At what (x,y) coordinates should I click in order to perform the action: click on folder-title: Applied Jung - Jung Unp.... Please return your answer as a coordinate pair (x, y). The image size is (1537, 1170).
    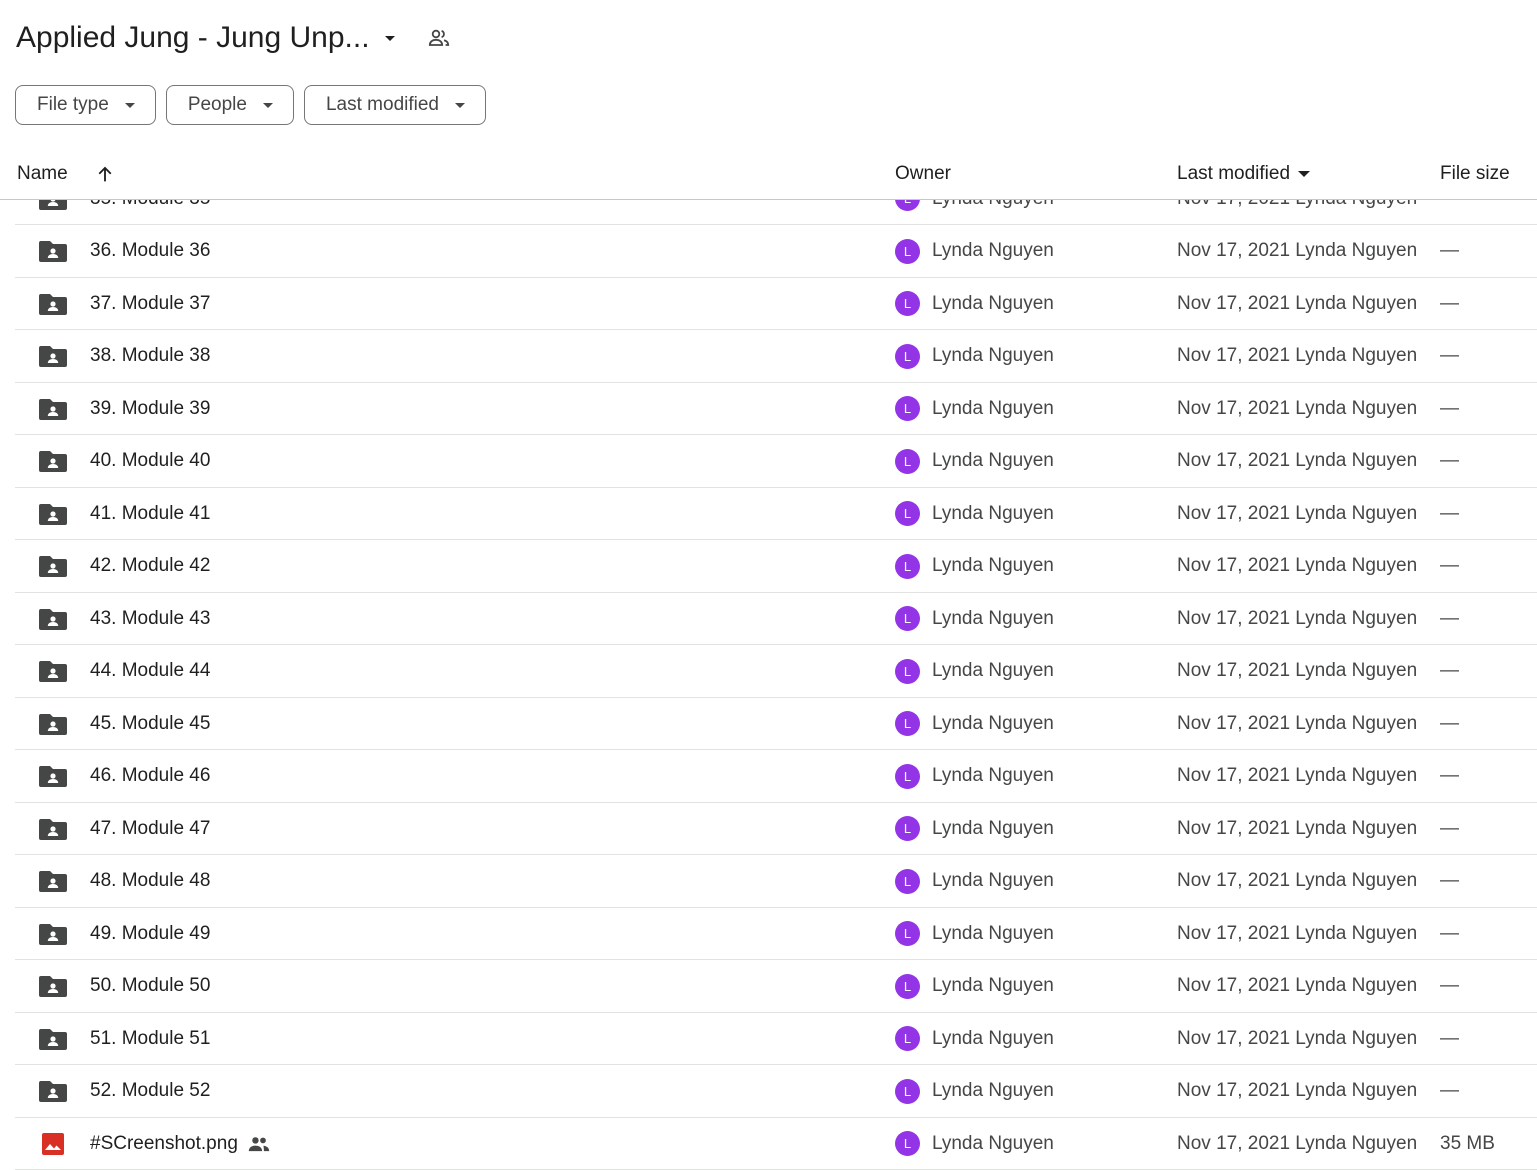
    Looking at the image, I should click on (193, 38).